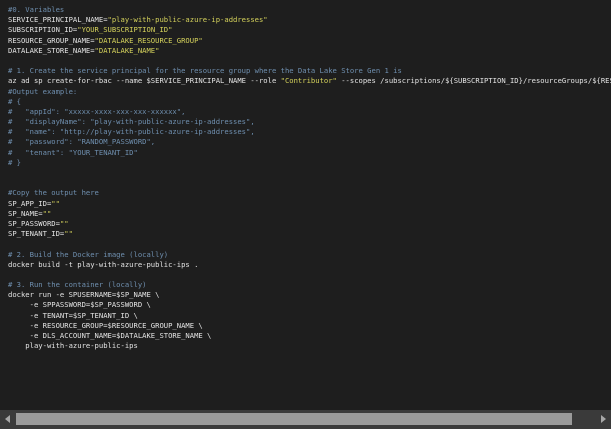 This screenshot has height=429, width=611. I want to click on code-line: # "appId": "xxxxx-xxxx-xxx-xxx-xxxxxx",, so click(309, 112).